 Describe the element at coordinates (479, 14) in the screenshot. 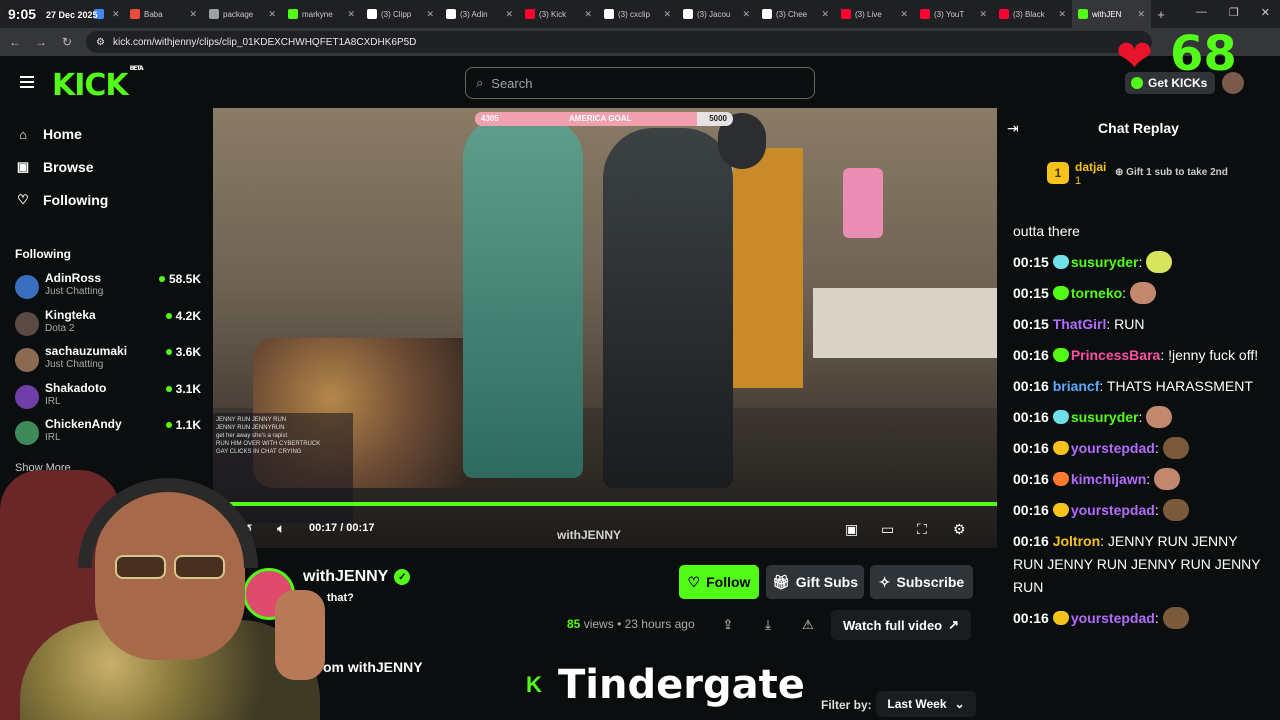

I see `browser-tab: (3) Adin ✕` at that location.